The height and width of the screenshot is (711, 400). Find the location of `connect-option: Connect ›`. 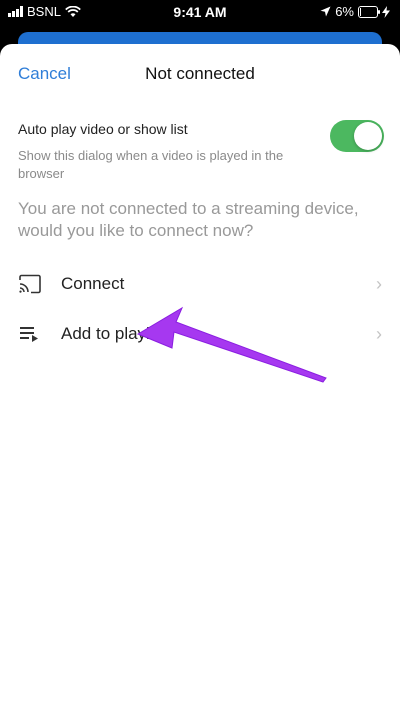

connect-option: Connect › is located at coordinates (200, 284).